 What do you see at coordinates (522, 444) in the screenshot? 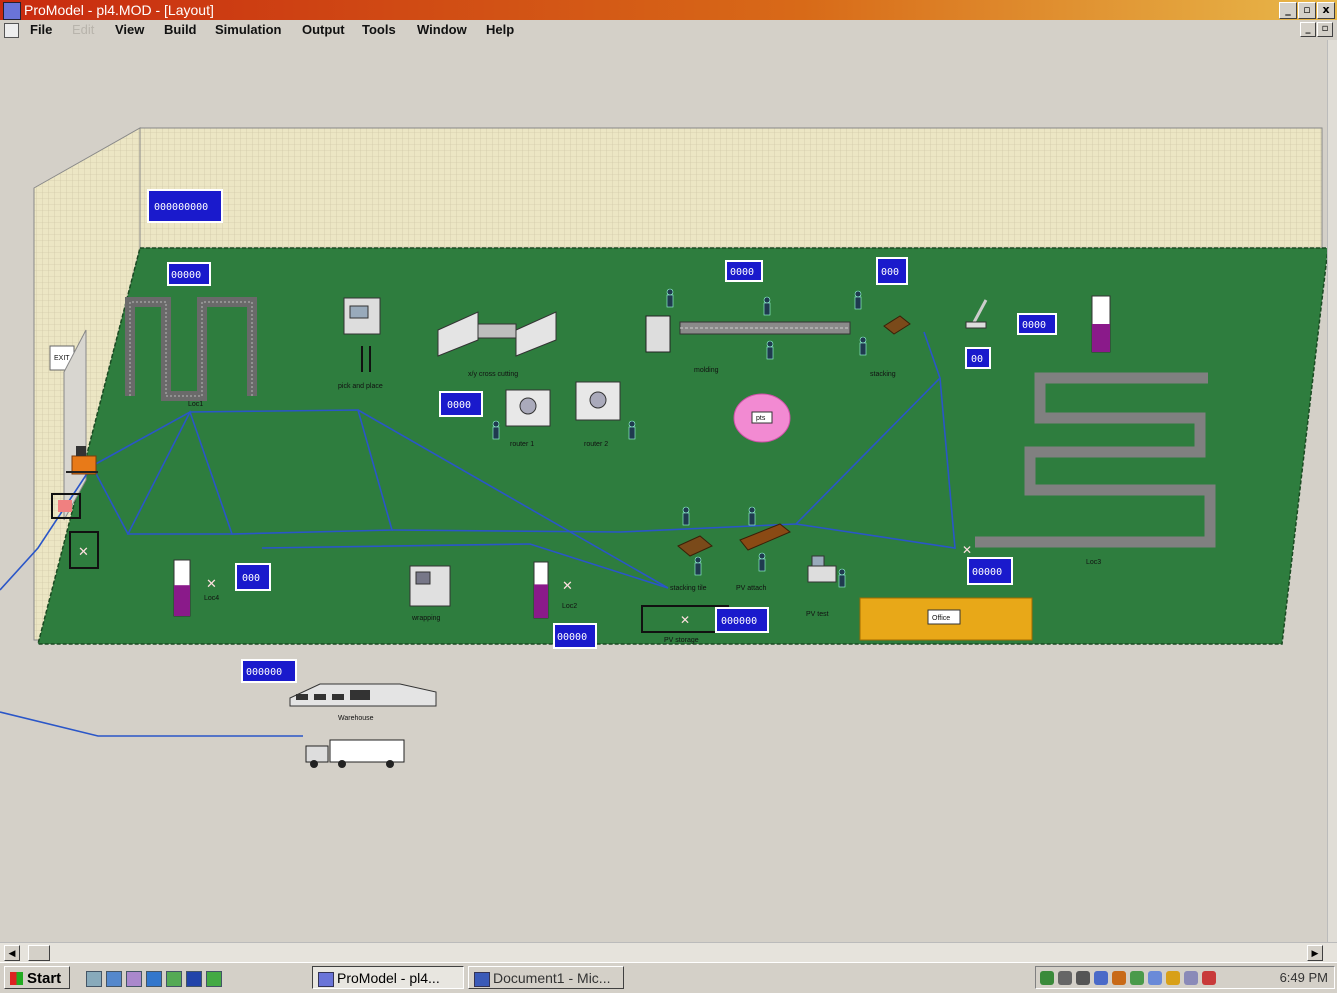
I see `router-1-label: router 1` at bounding box center [522, 444].